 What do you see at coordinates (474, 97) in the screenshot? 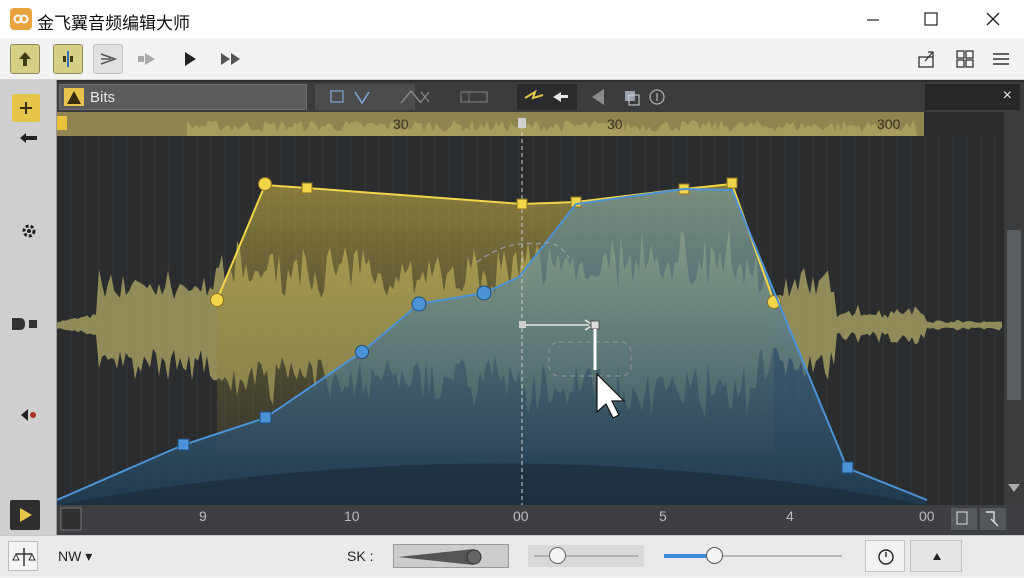
I see `region-icon` at bounding box center [474, 97].